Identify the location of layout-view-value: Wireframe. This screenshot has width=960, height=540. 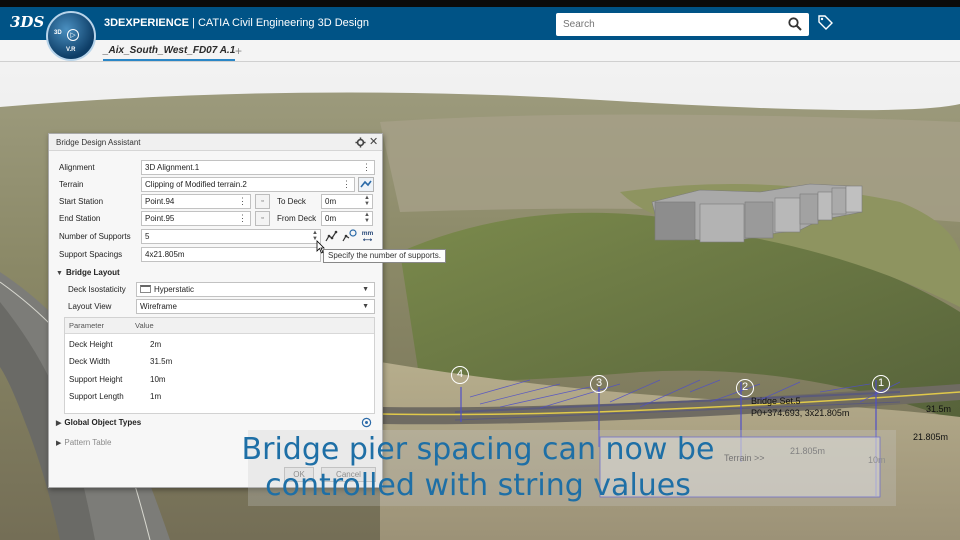
(158, 306).